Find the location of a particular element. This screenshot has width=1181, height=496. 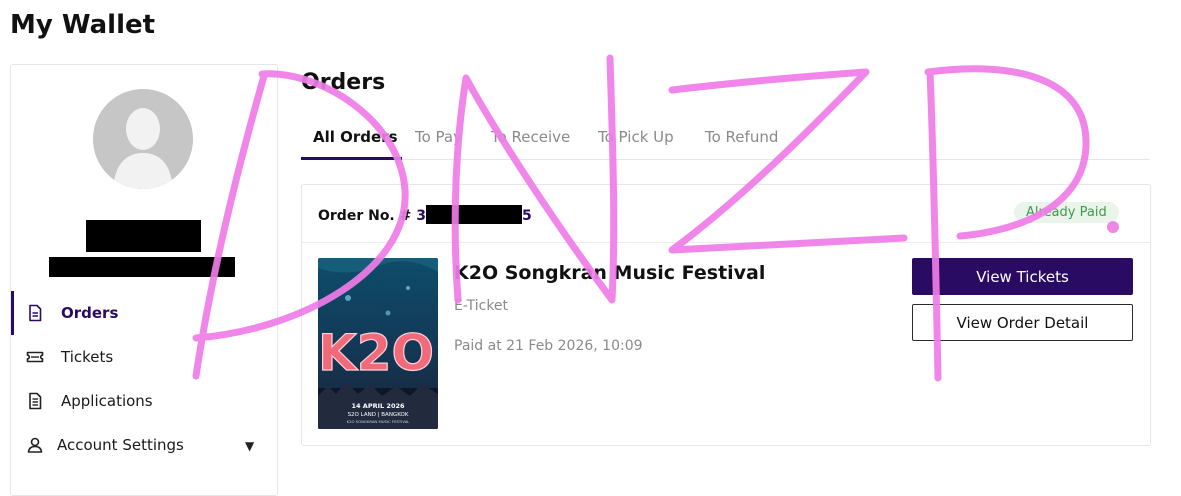

sidebar-item-tickets: Tickets is located at coordinates (144, 357).